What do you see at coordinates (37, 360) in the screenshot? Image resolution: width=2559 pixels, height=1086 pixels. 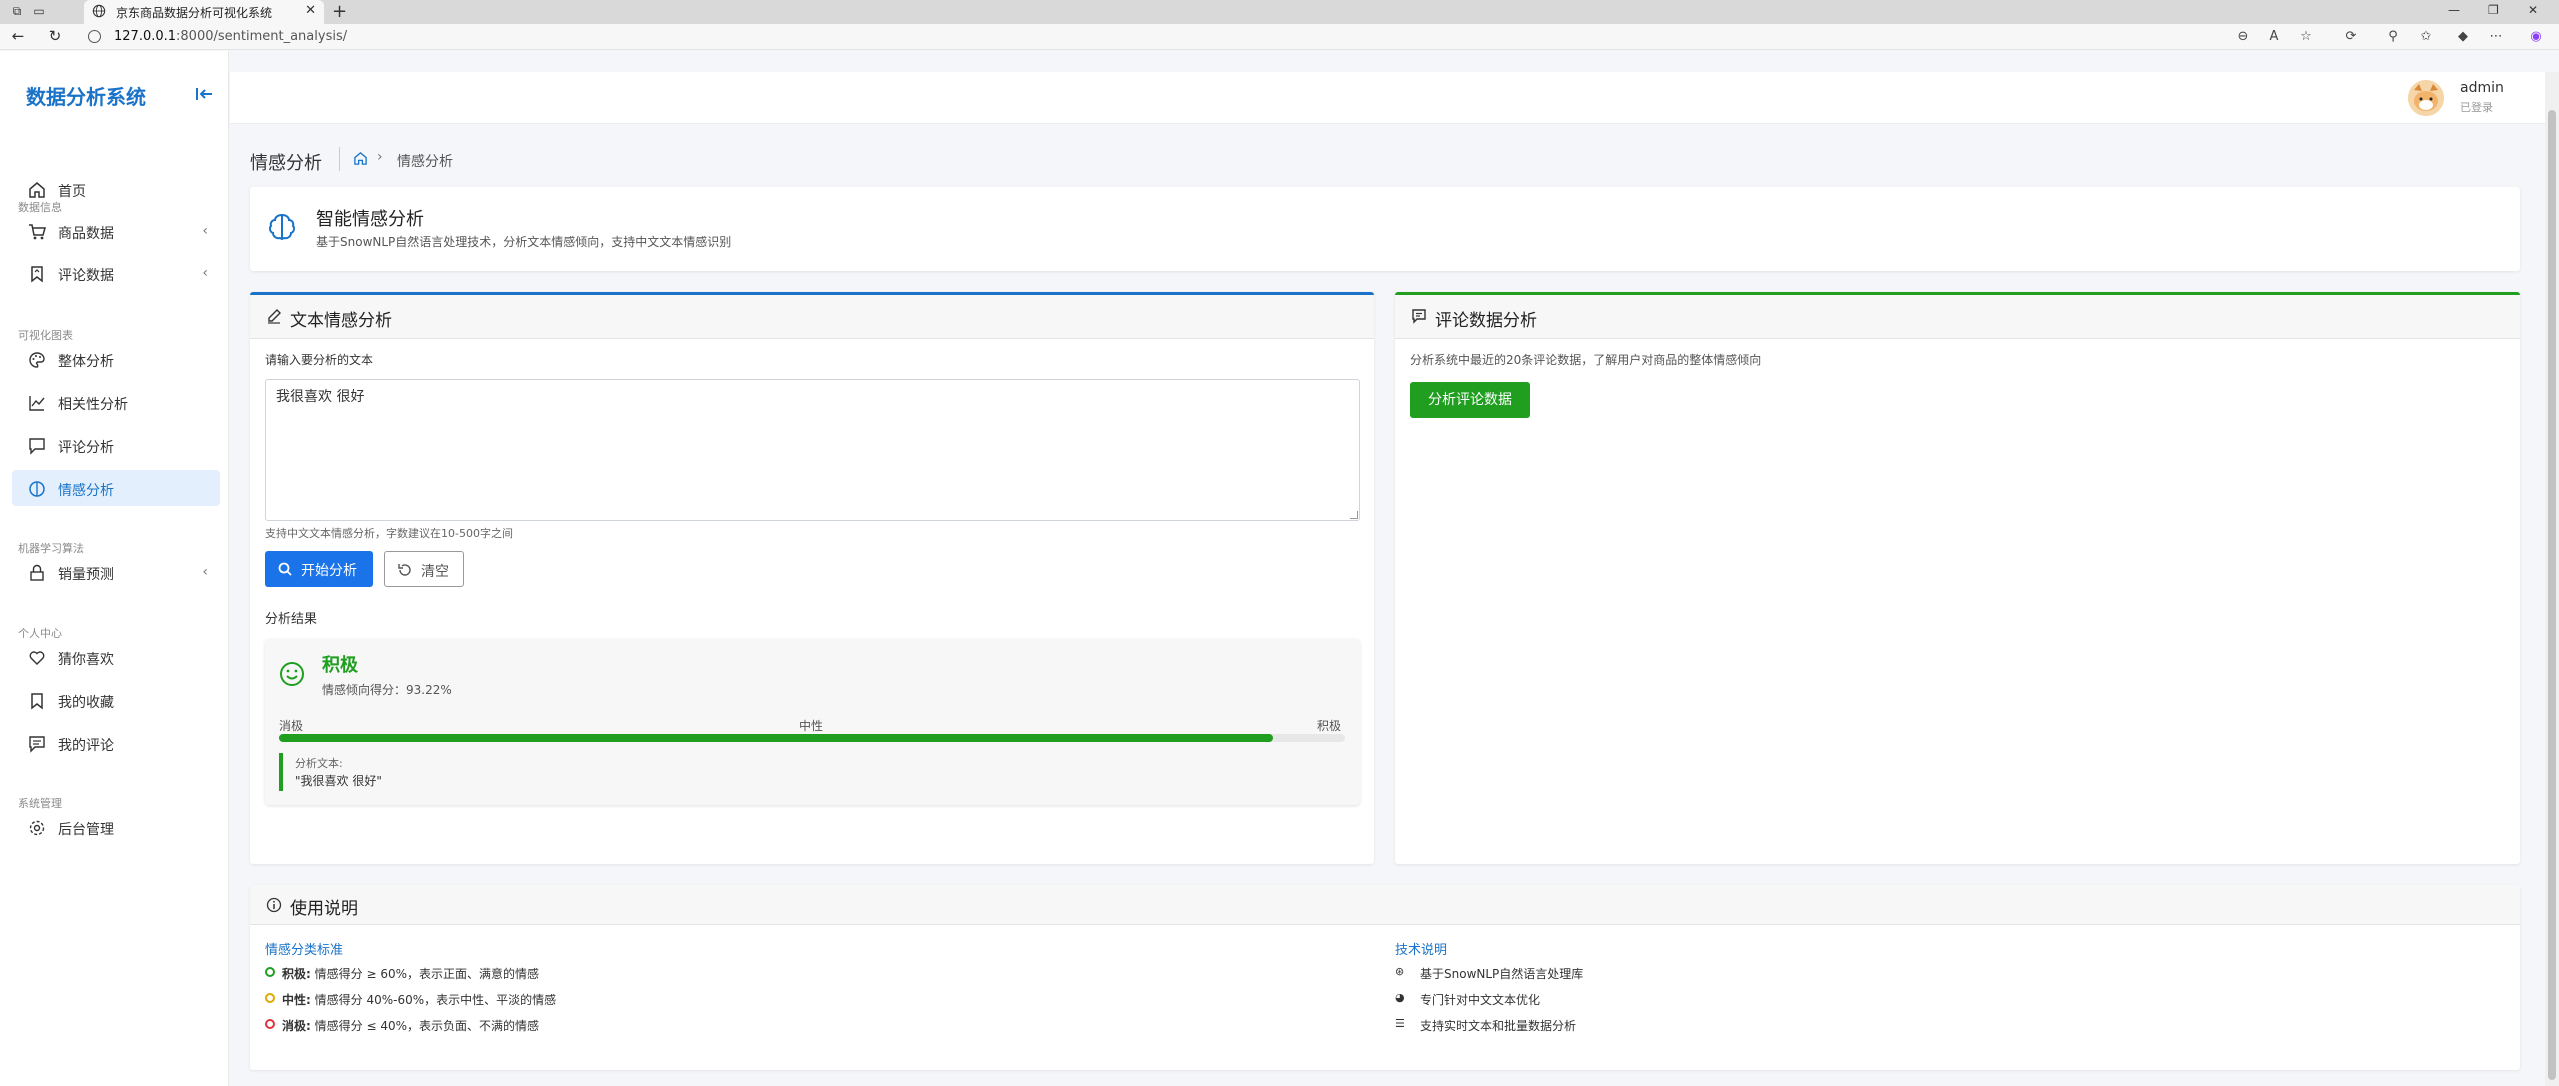 I see `palette-icon` at bounding box center [37, 360].